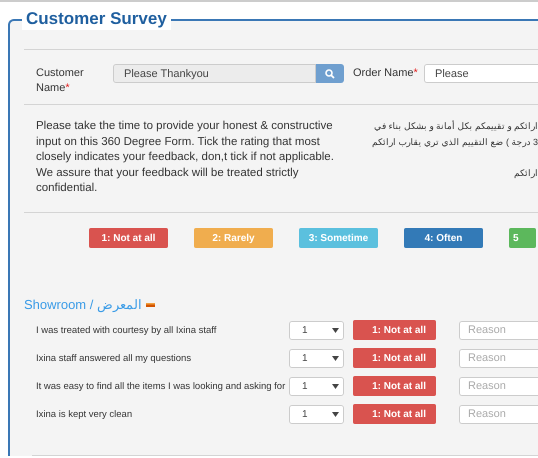 This screenshot has width=538, height=458. I want to click on rating-legend-label: 2: Rarely, so click(233, 238).